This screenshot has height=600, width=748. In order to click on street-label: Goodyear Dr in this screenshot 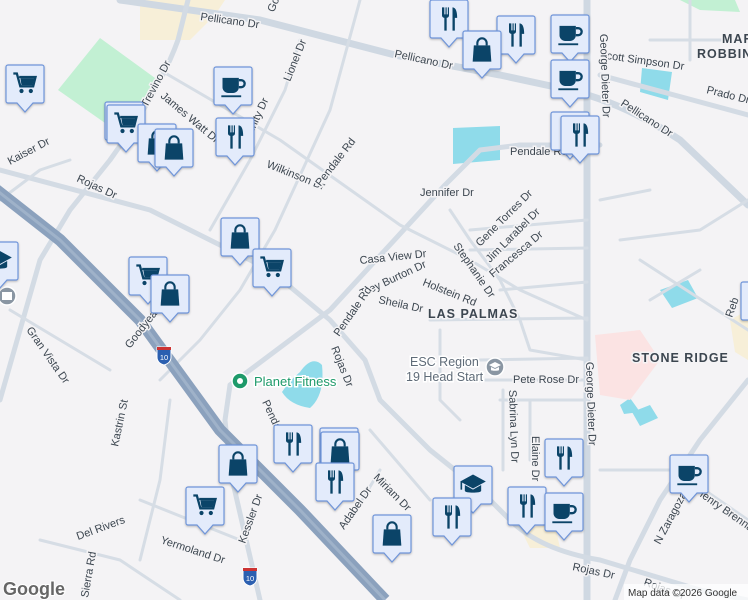, I will do `click(283, 7)`.